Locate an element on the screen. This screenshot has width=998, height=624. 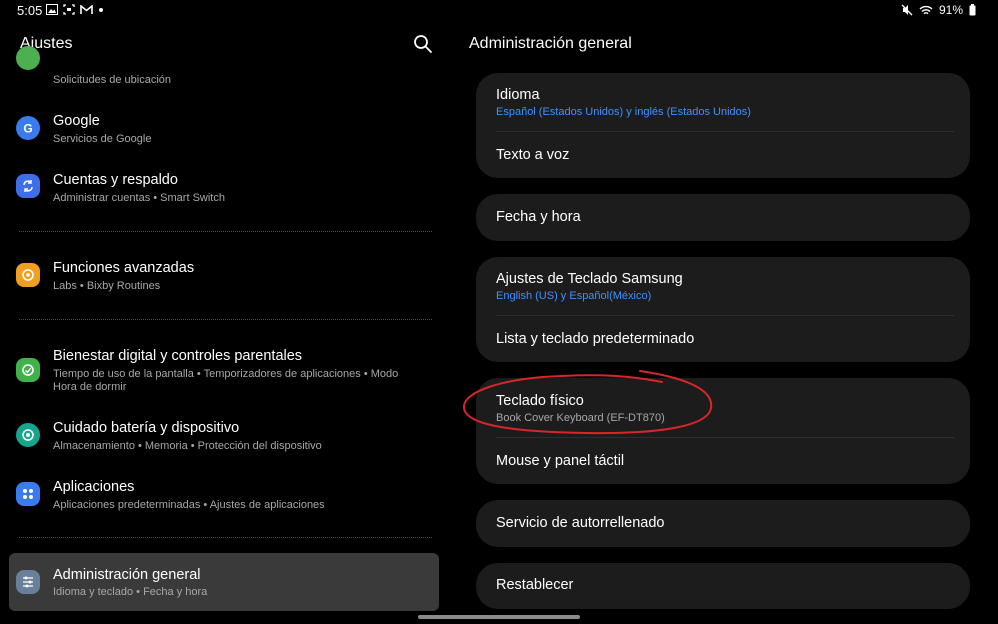
item-language-title: Idioma is located at coordinates (518, 95).